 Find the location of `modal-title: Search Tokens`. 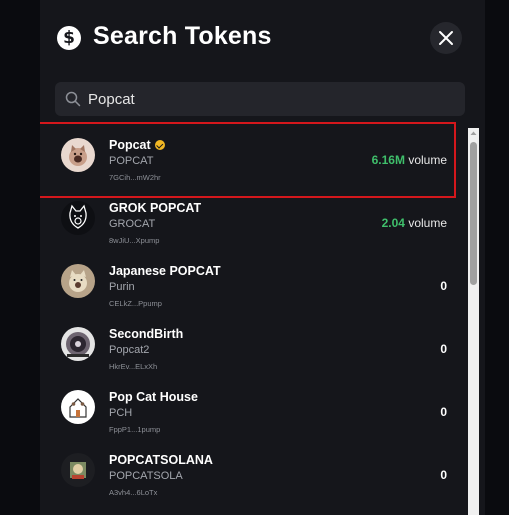

modal-title: Search Tokens is located at coordinates (182, 36).